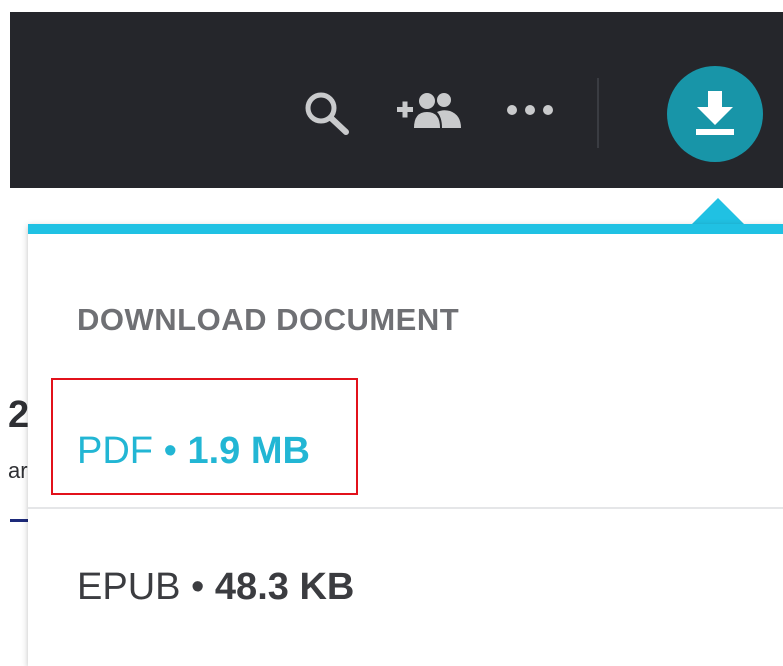  Describe the element at coordinates (328, 113) in the screenshot. I see `search-icon` at that location.